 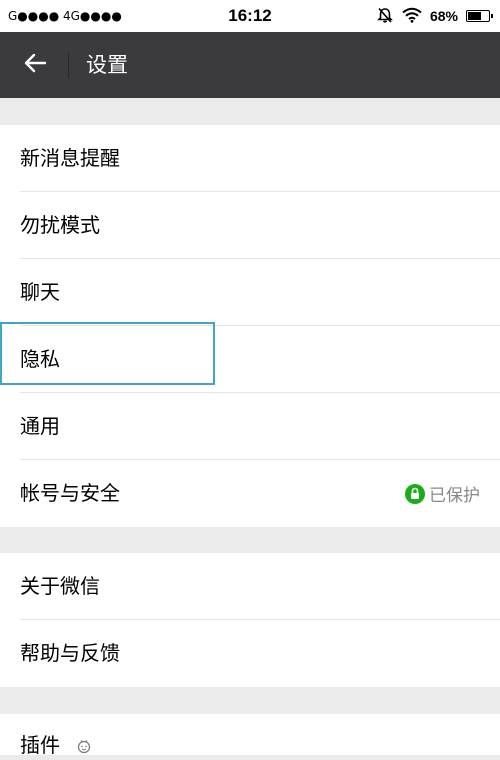 What do you see at coordinates (68, 65) in the screenshot?
I see `header-divider` at bounding box center [68, 65].